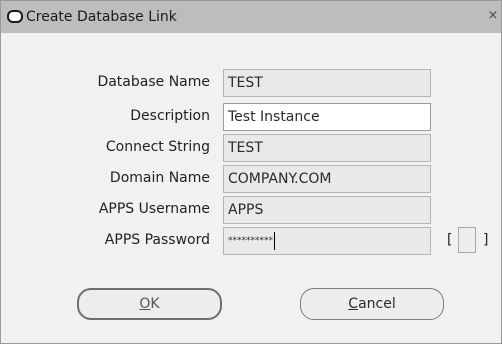 The image size is (502, 344). I want to click on database-name-row: Database Name TEST, so click(251, 83).